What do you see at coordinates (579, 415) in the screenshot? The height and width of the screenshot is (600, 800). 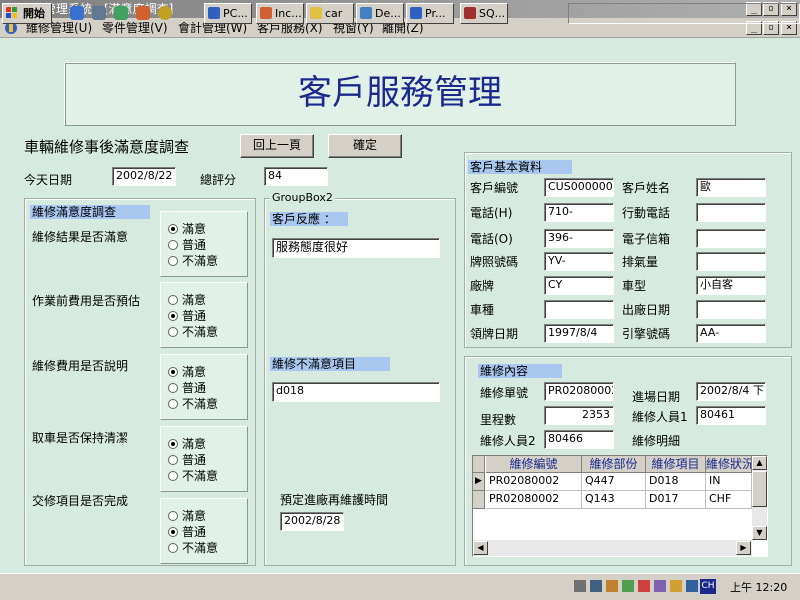 I see `mileage-field: 2353` at bounding box center [579, 415].